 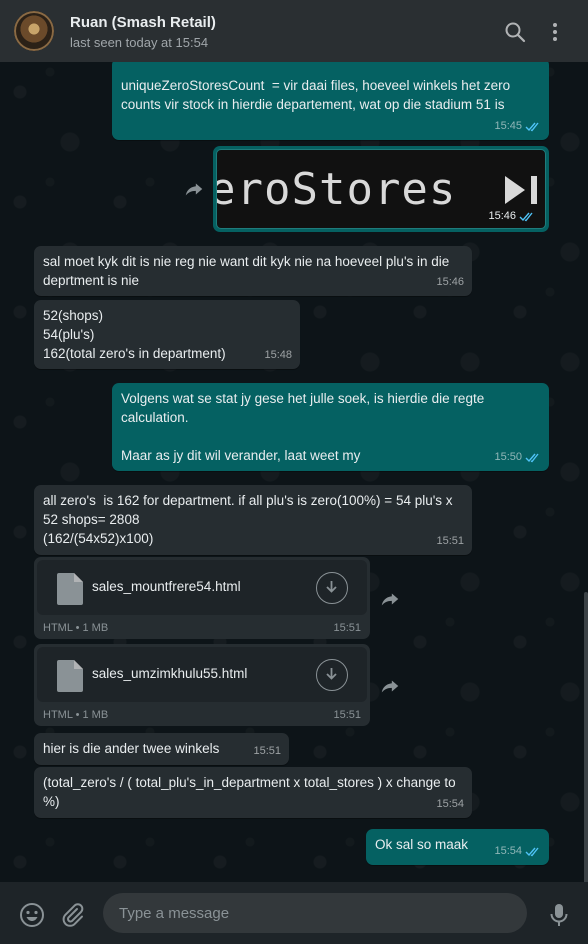 I want to click on composer-bar, so click(x=294, y=913).